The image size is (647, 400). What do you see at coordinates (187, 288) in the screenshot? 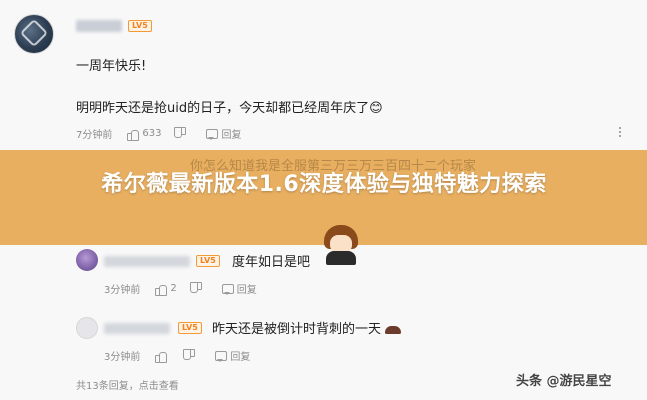
I see `reply-meta: 3分钟前 2 回复` at bounding box center [187, 288].